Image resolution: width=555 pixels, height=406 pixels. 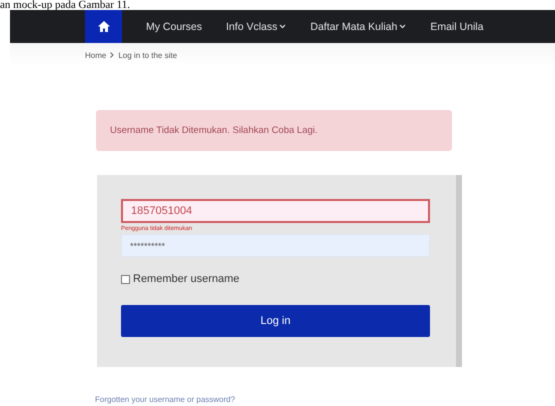 What do you see at coordinates (112, 55) in the screenshot?
I see `chevron-icon` at bounding box center [112, 55].